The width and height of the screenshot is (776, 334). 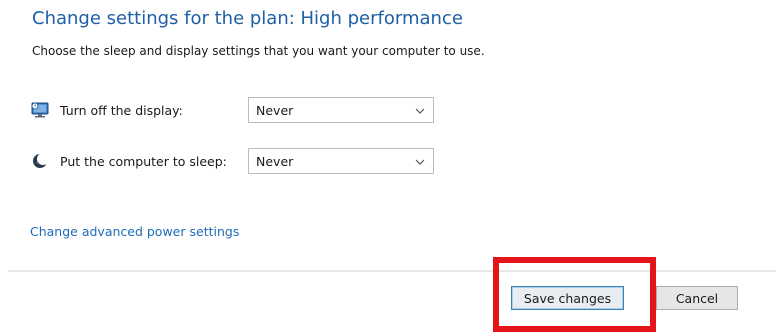 What do you see at coordinates (121, 110) in the screenshot?
I see `display-setting-label: Turn off the display:` at bounding box center [121, 110].